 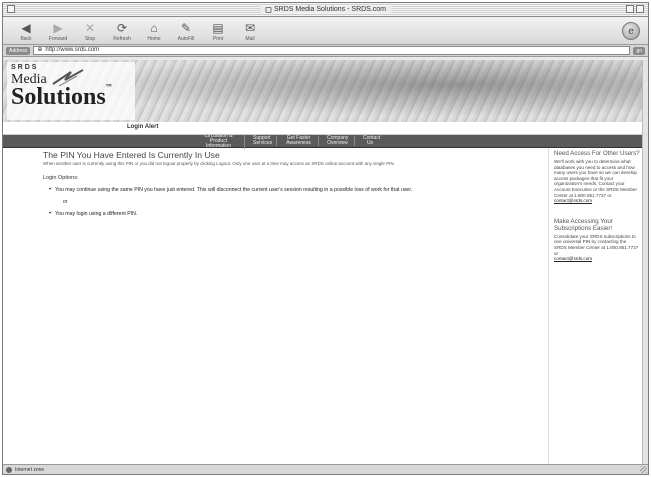 I want to click on logo-solutions-word: Solutions, so click(x=58, y=97).